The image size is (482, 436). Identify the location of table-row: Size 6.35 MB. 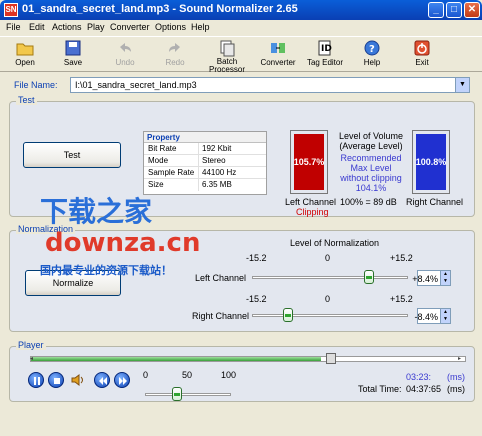
(190, 185).